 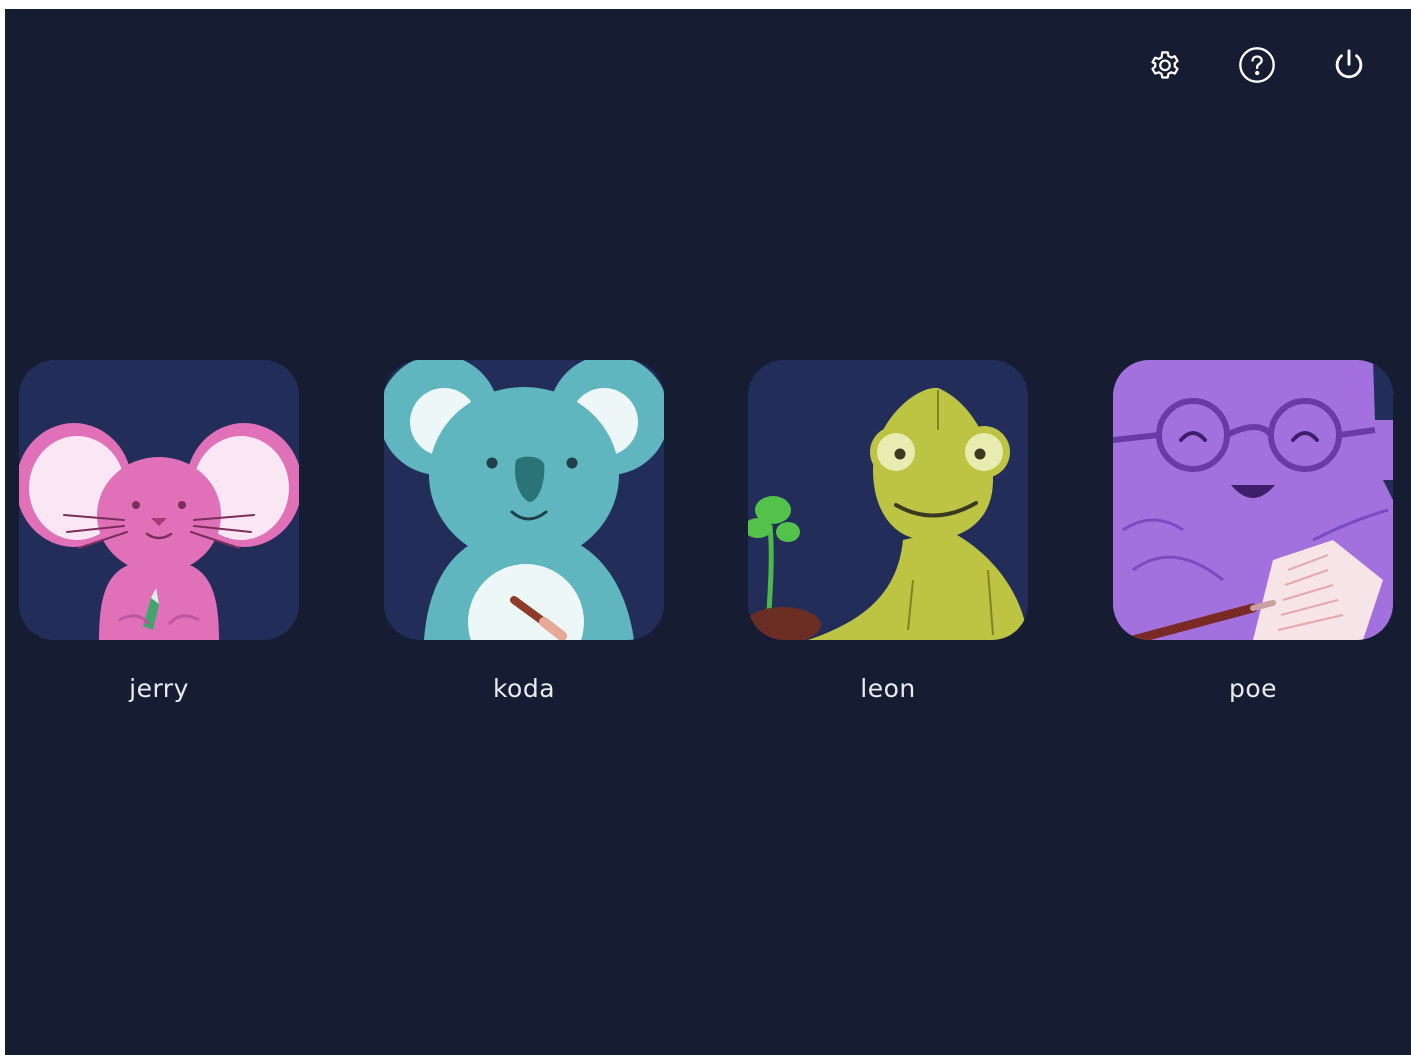 I want to click on power-icon, so click(x=1349, y=64).